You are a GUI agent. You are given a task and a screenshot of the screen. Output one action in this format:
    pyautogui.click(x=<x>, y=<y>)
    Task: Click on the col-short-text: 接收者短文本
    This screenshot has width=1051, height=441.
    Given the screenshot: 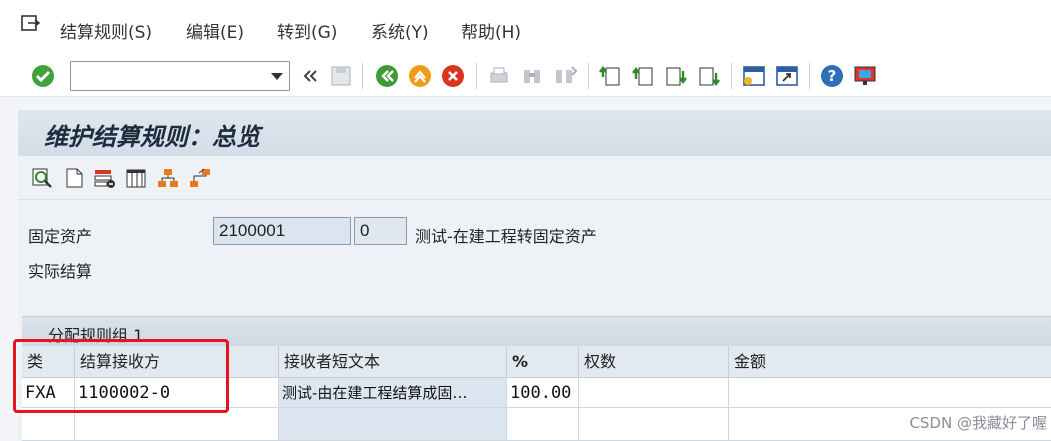 What is the action you would take?
    pyautogui.click(x=393, y=362)
    